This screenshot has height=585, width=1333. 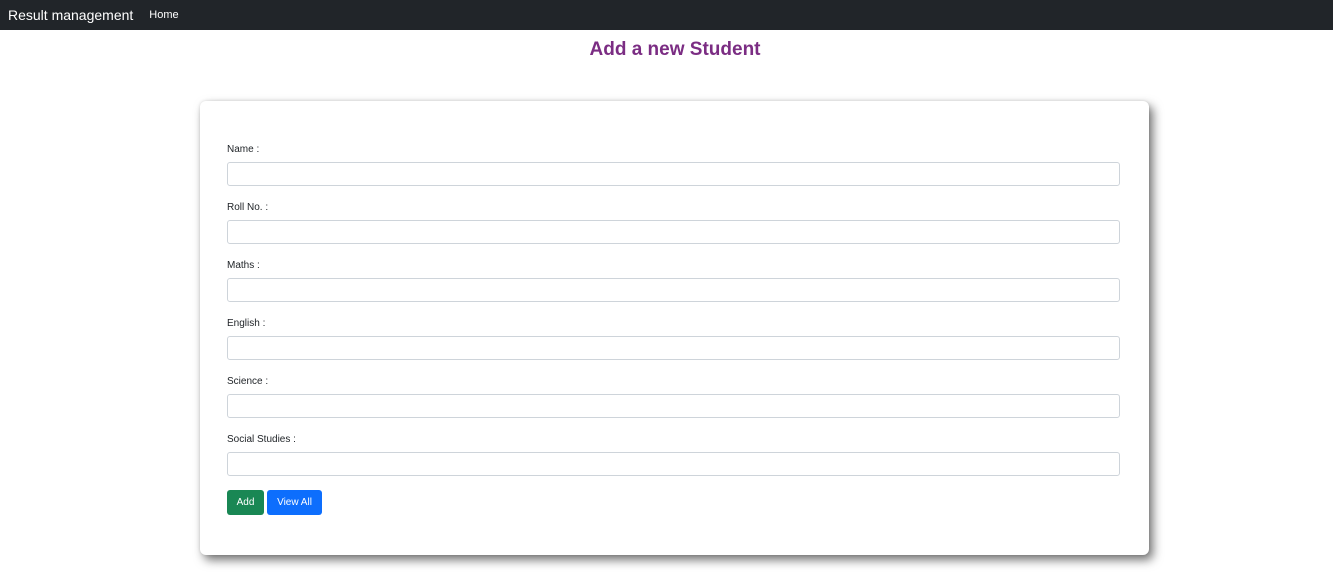 What do you see at coordinates (248, 207) in the screenshot?
I see `roll-no-label: Roll No. :` at bounding box center [248, 207].